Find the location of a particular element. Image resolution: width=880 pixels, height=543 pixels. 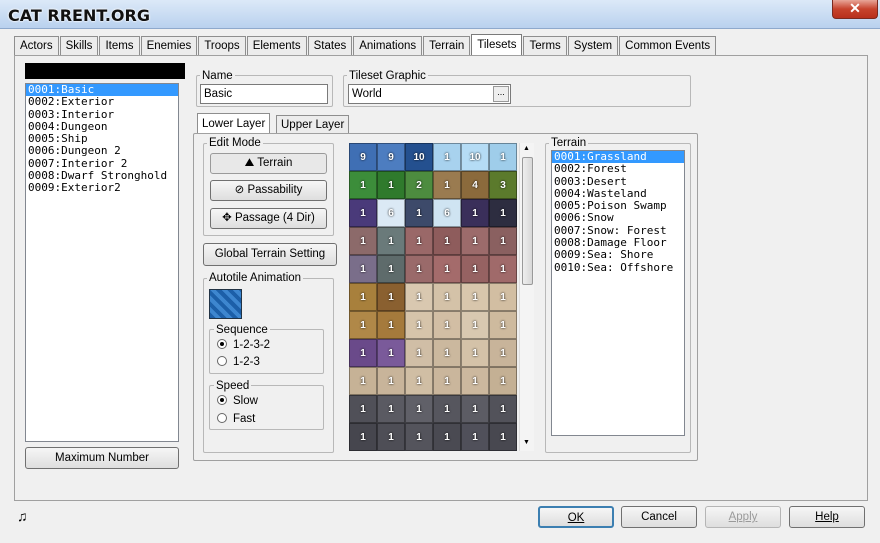

tab-elements: Elements is located at coordinates (276, 45).